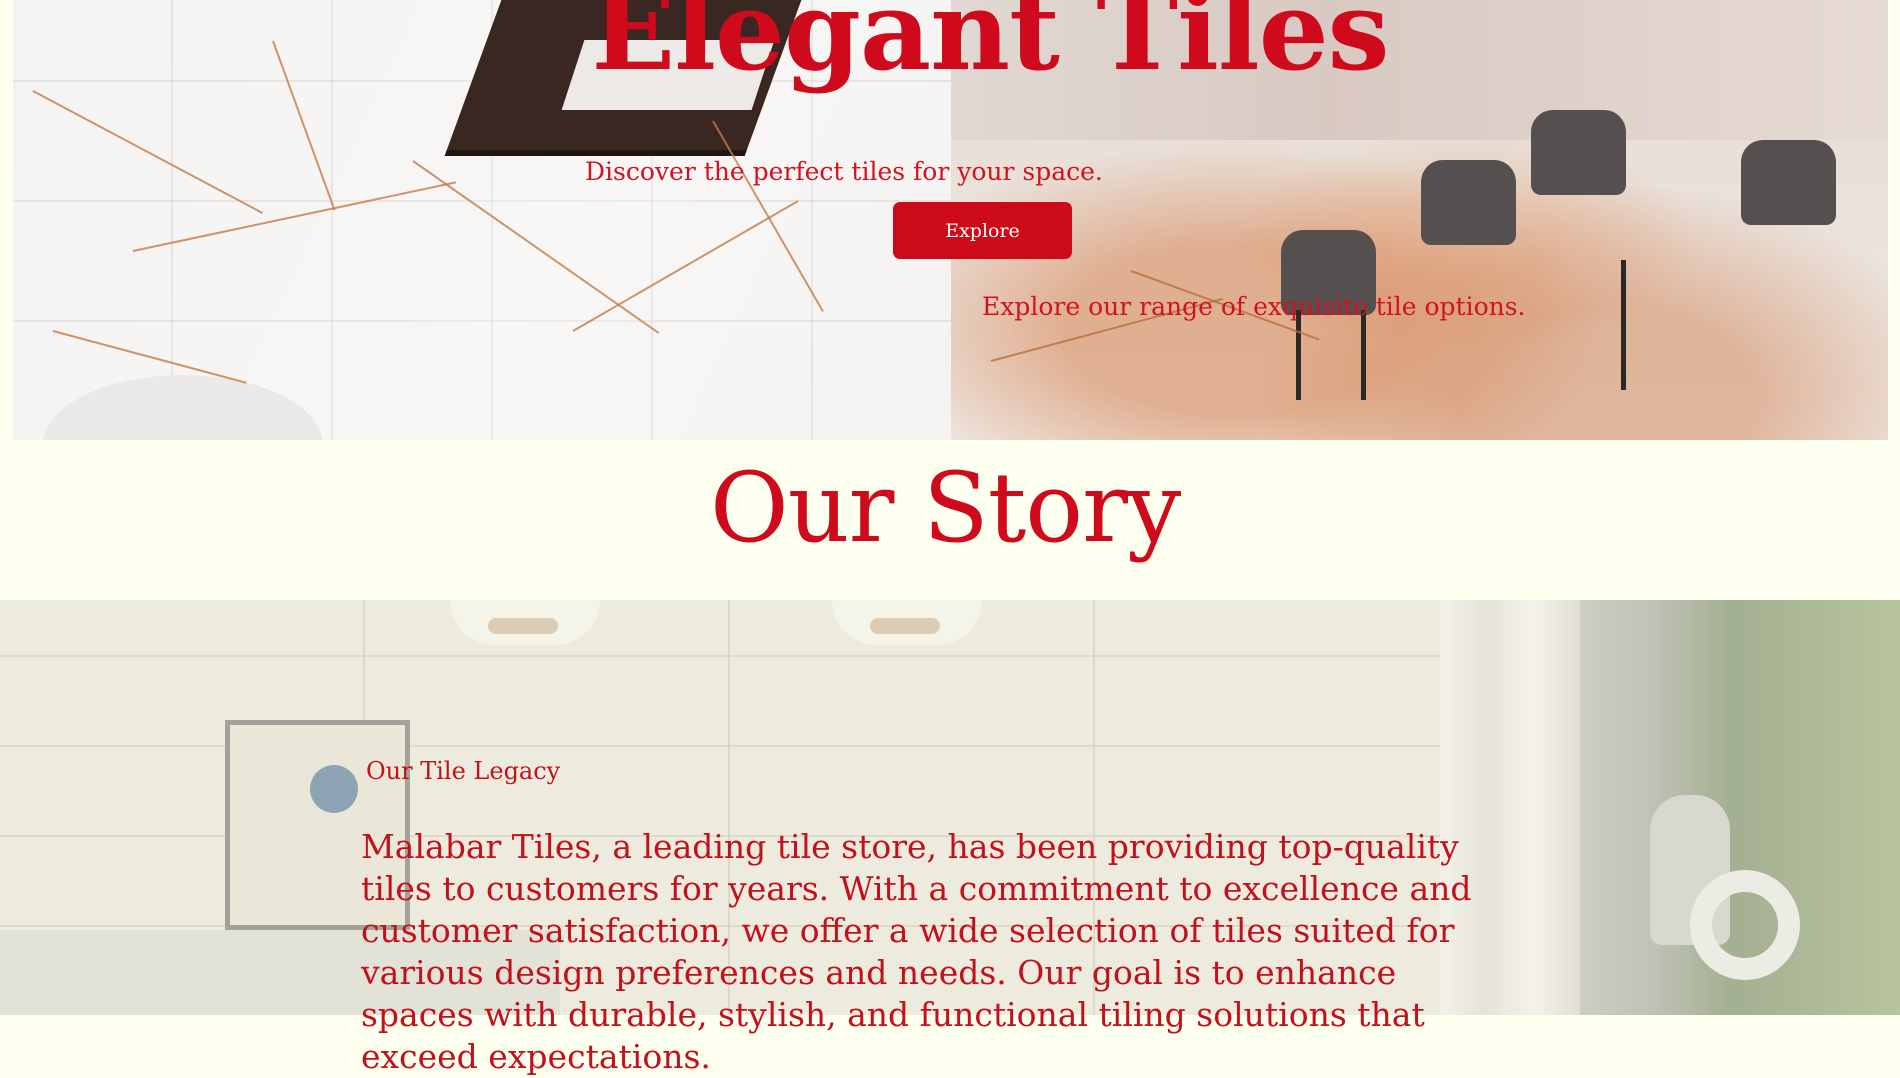 This screenshot has height=1078, width=1900. Describe the element at coordinates (982, 230) in the screenshot. I see `explore-button: Explore` at that location.